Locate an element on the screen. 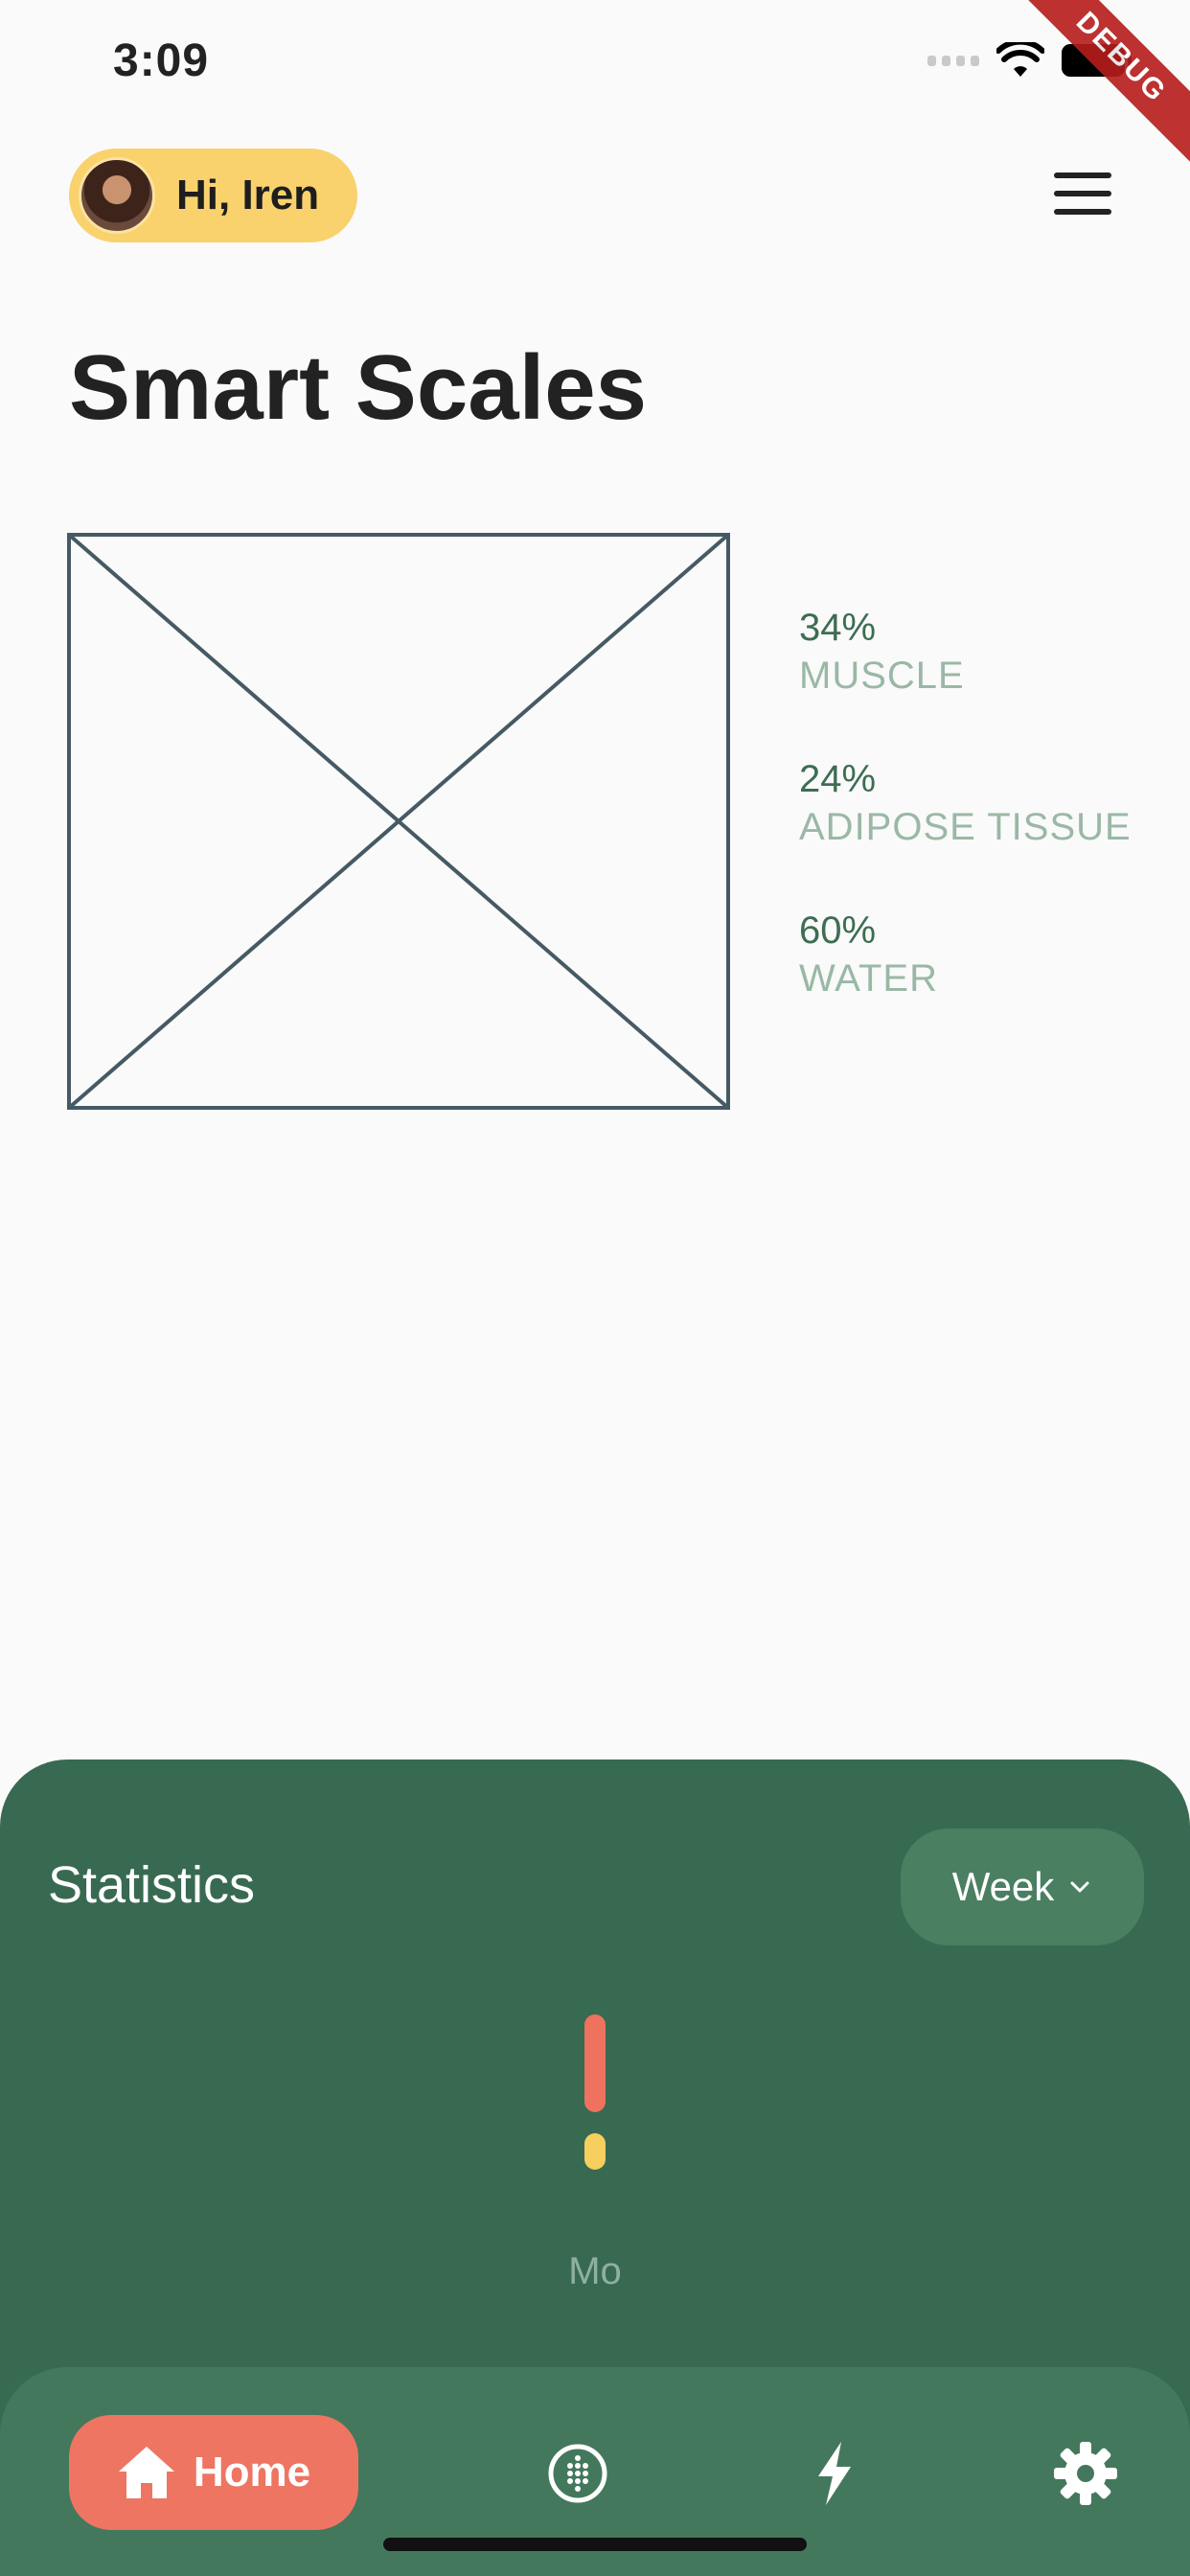 The height and width of the screenshot is (2576, 1190). page-title: Smart Scales is located at coordinates (358, 387).